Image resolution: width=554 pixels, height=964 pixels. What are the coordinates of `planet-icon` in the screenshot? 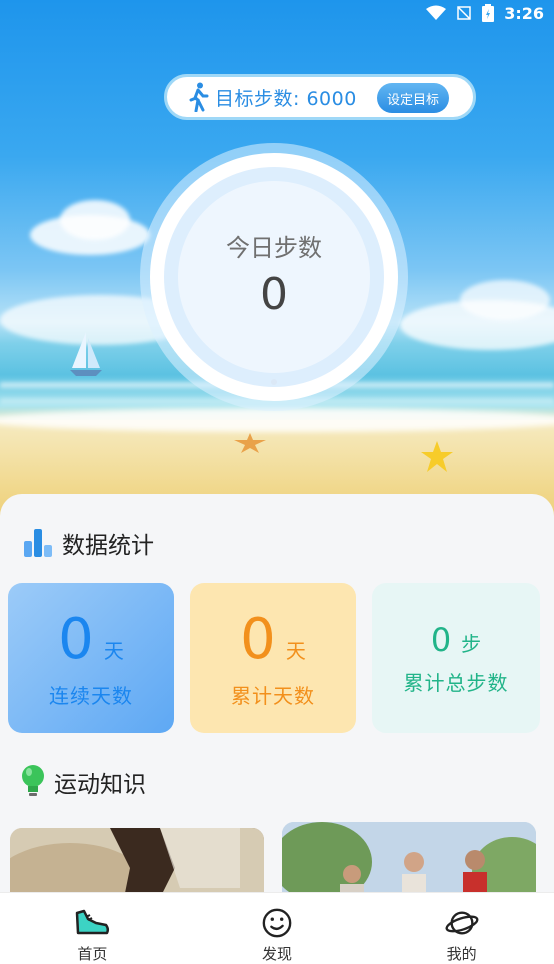 It's located at (462, 923).